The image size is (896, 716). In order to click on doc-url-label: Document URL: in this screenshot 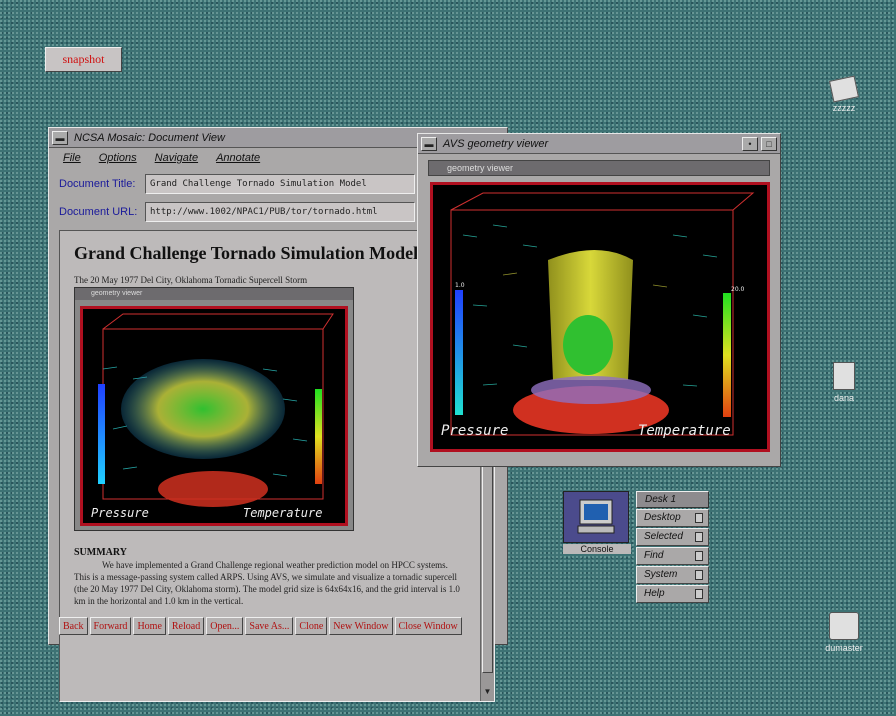, I will do `click(98, 212)`.